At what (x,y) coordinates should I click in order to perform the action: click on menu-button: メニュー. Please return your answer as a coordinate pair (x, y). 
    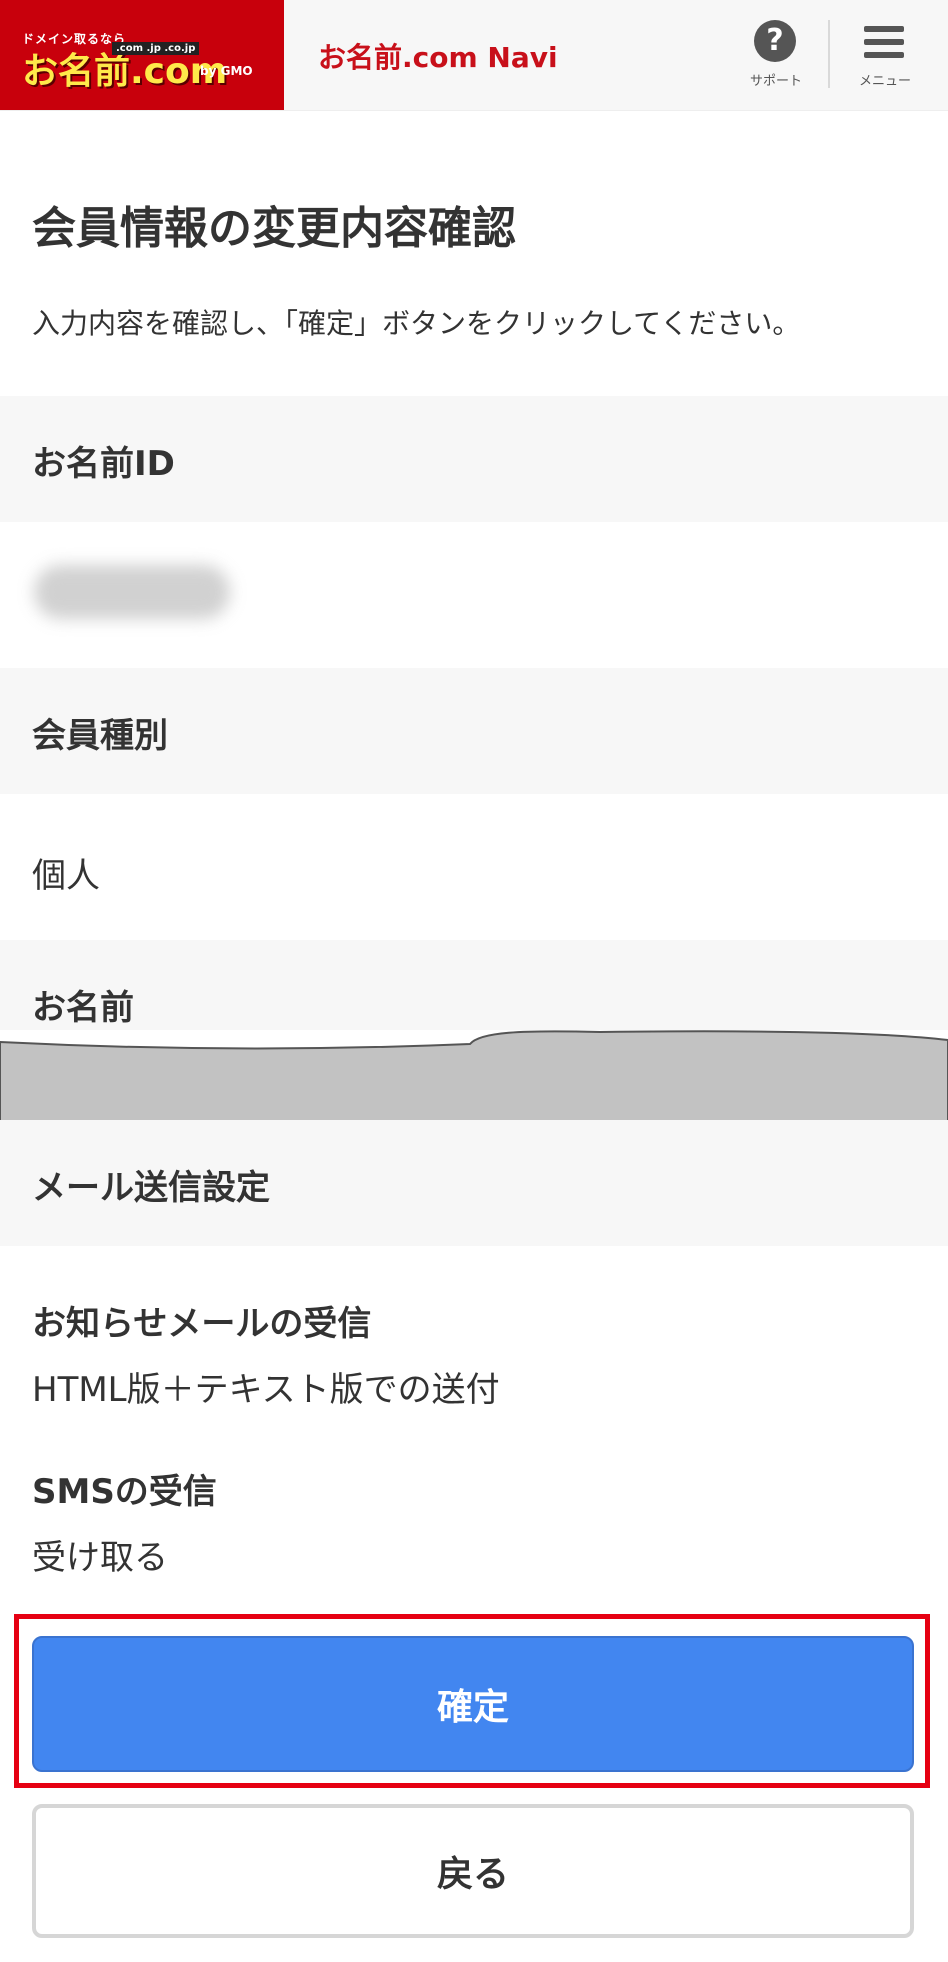
    Looking at the image, I should click on (885, 56).